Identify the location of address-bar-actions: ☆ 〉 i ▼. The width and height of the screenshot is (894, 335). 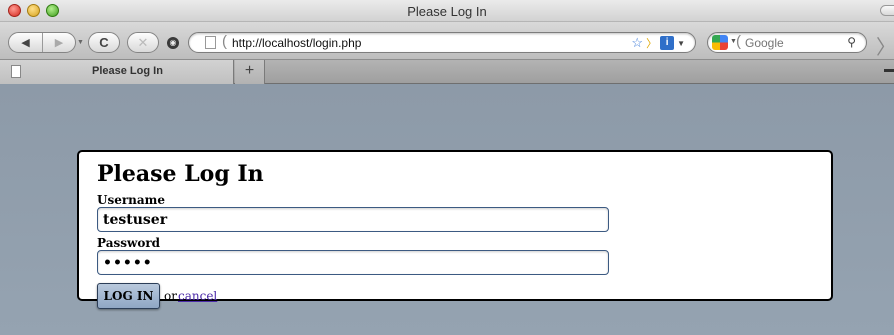
(658, 43).